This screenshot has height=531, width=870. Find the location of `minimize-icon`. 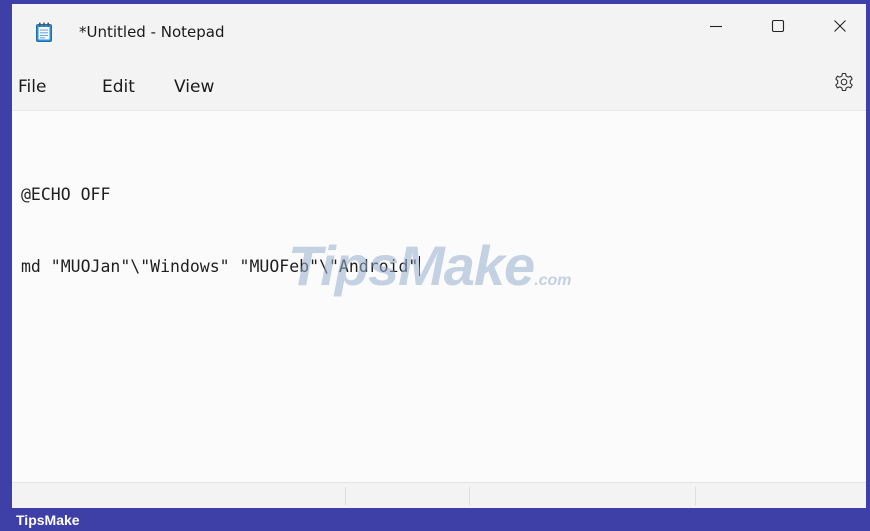

minimize-icon is located at coordinates (716, 28).